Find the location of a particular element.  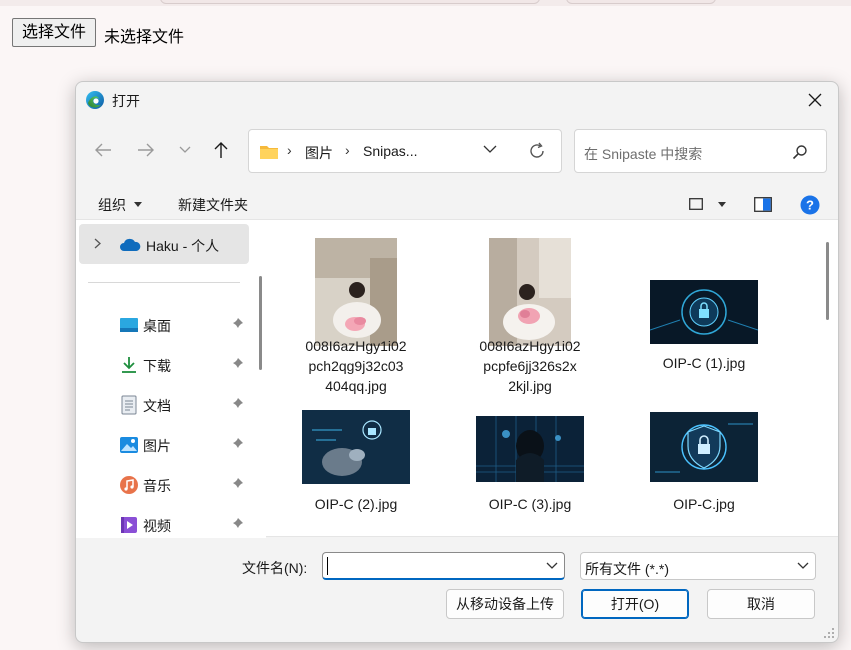

filename-label: 文件名(N): is located at coordinates (275, 568).